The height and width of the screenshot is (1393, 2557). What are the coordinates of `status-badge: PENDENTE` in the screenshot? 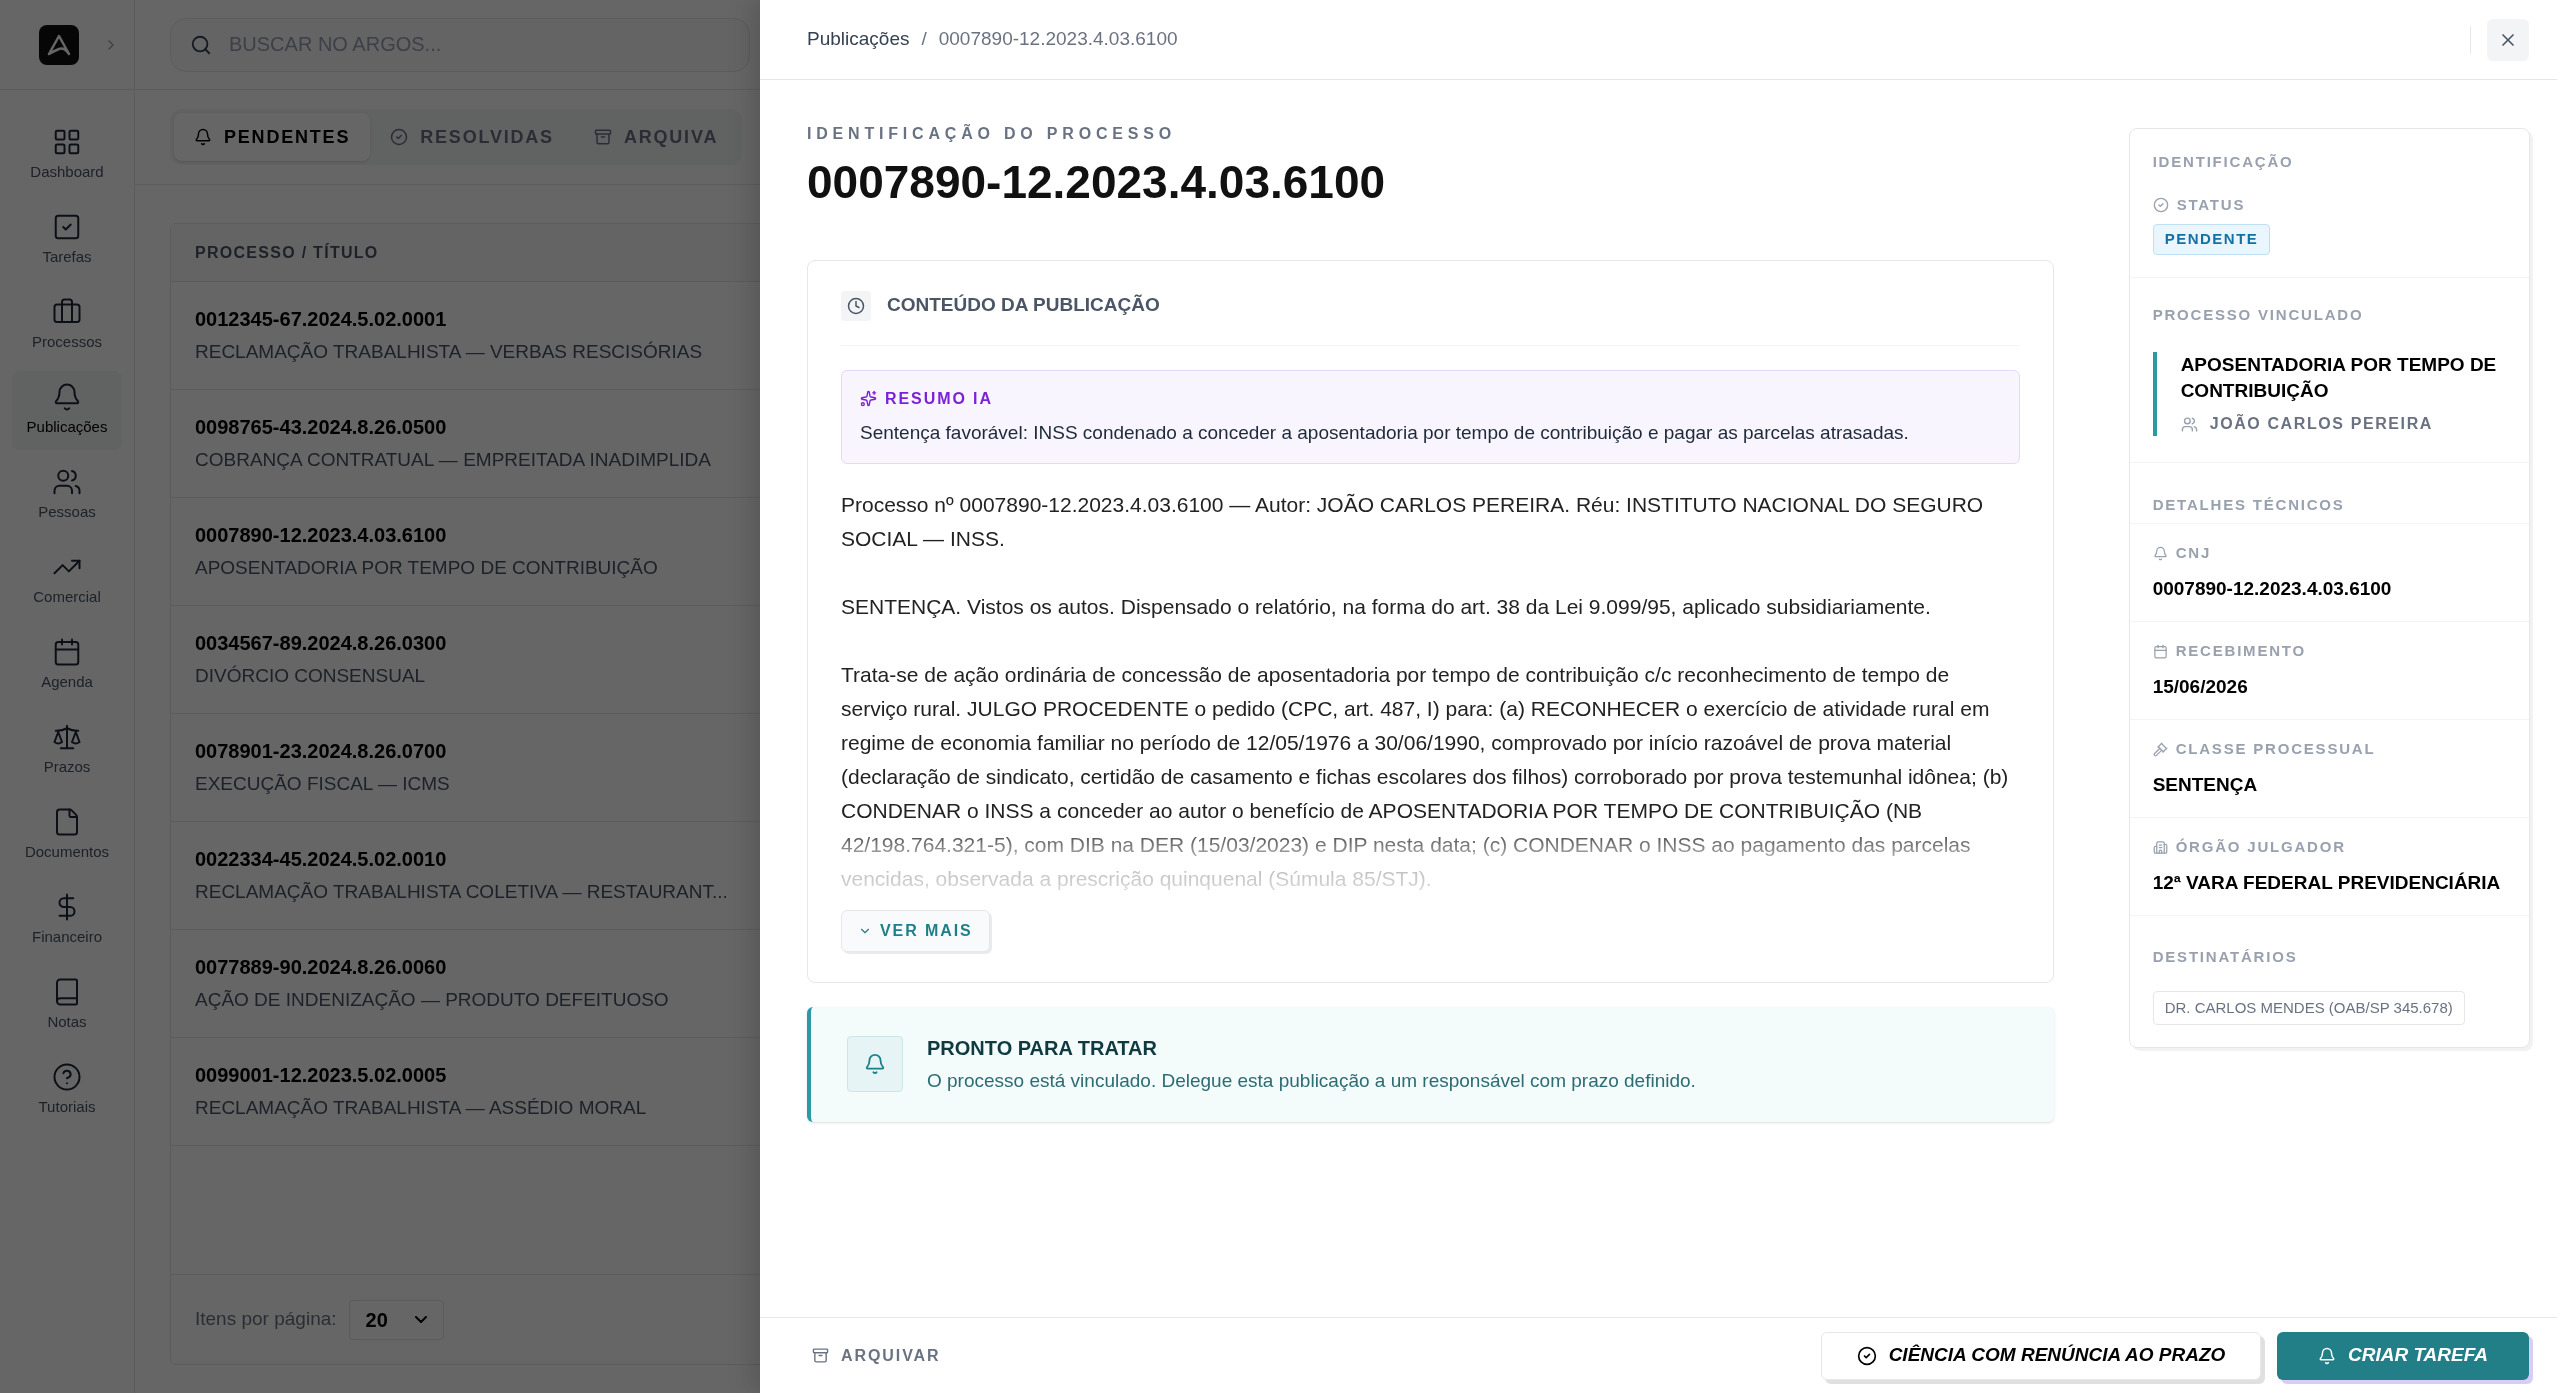 It's located at (2211, 239).